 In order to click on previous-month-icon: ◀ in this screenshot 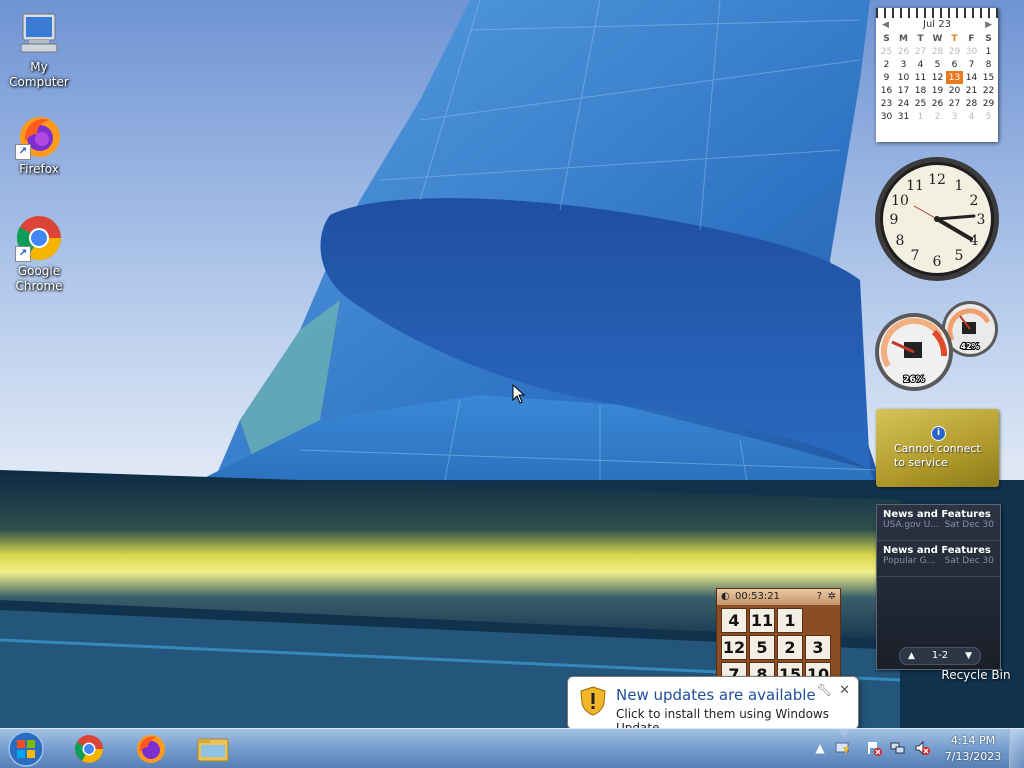, I will do `click(885, 25)`.